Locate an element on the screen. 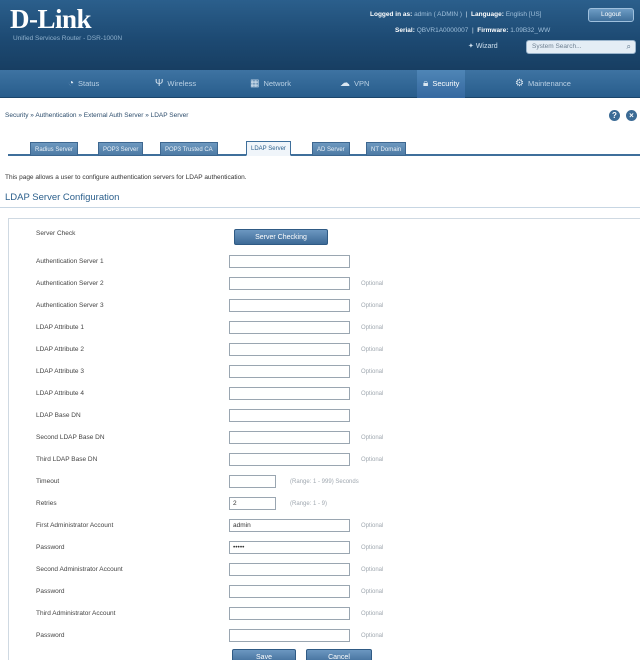 This screenshot has width=640, height=660. serial-value: QBVR1A0000007 is located at coordinates (442, 30).